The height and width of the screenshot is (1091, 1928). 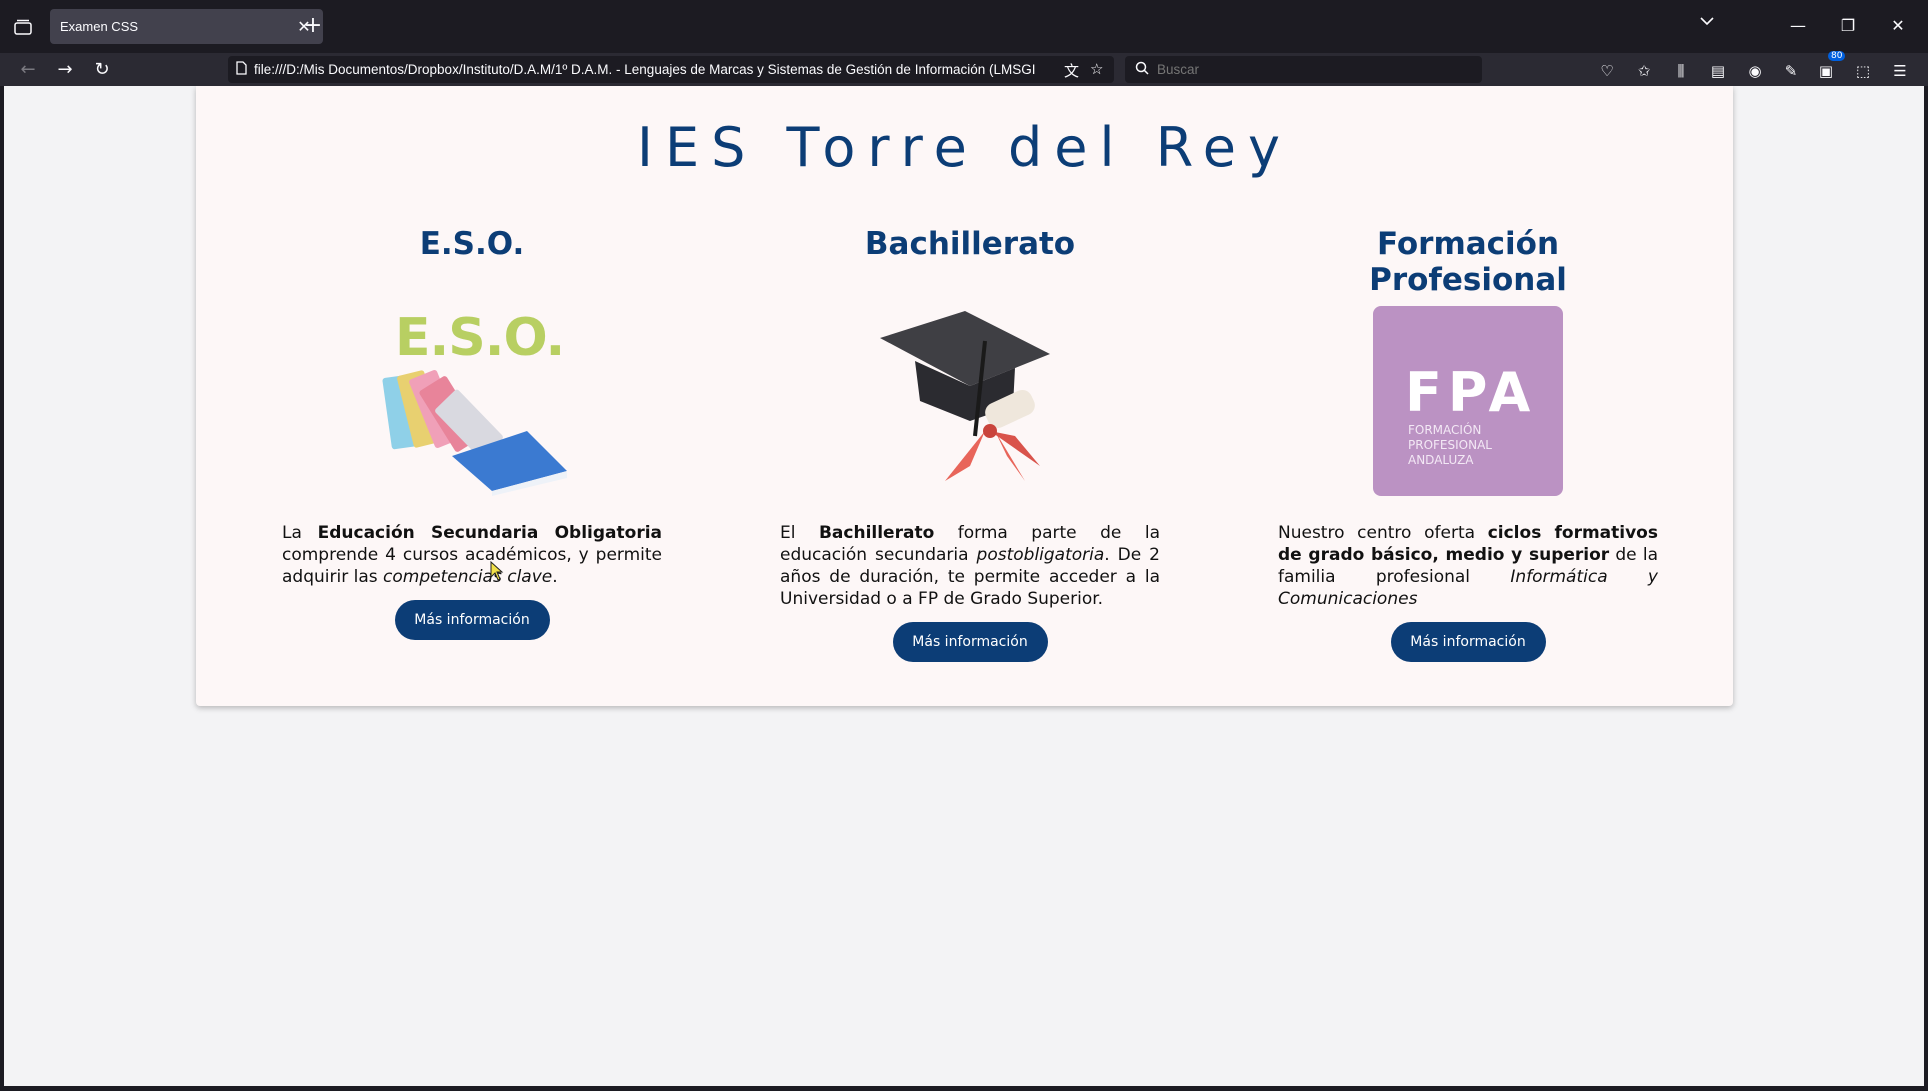 I want to click on search-bar, so click(x=1303, y=69).